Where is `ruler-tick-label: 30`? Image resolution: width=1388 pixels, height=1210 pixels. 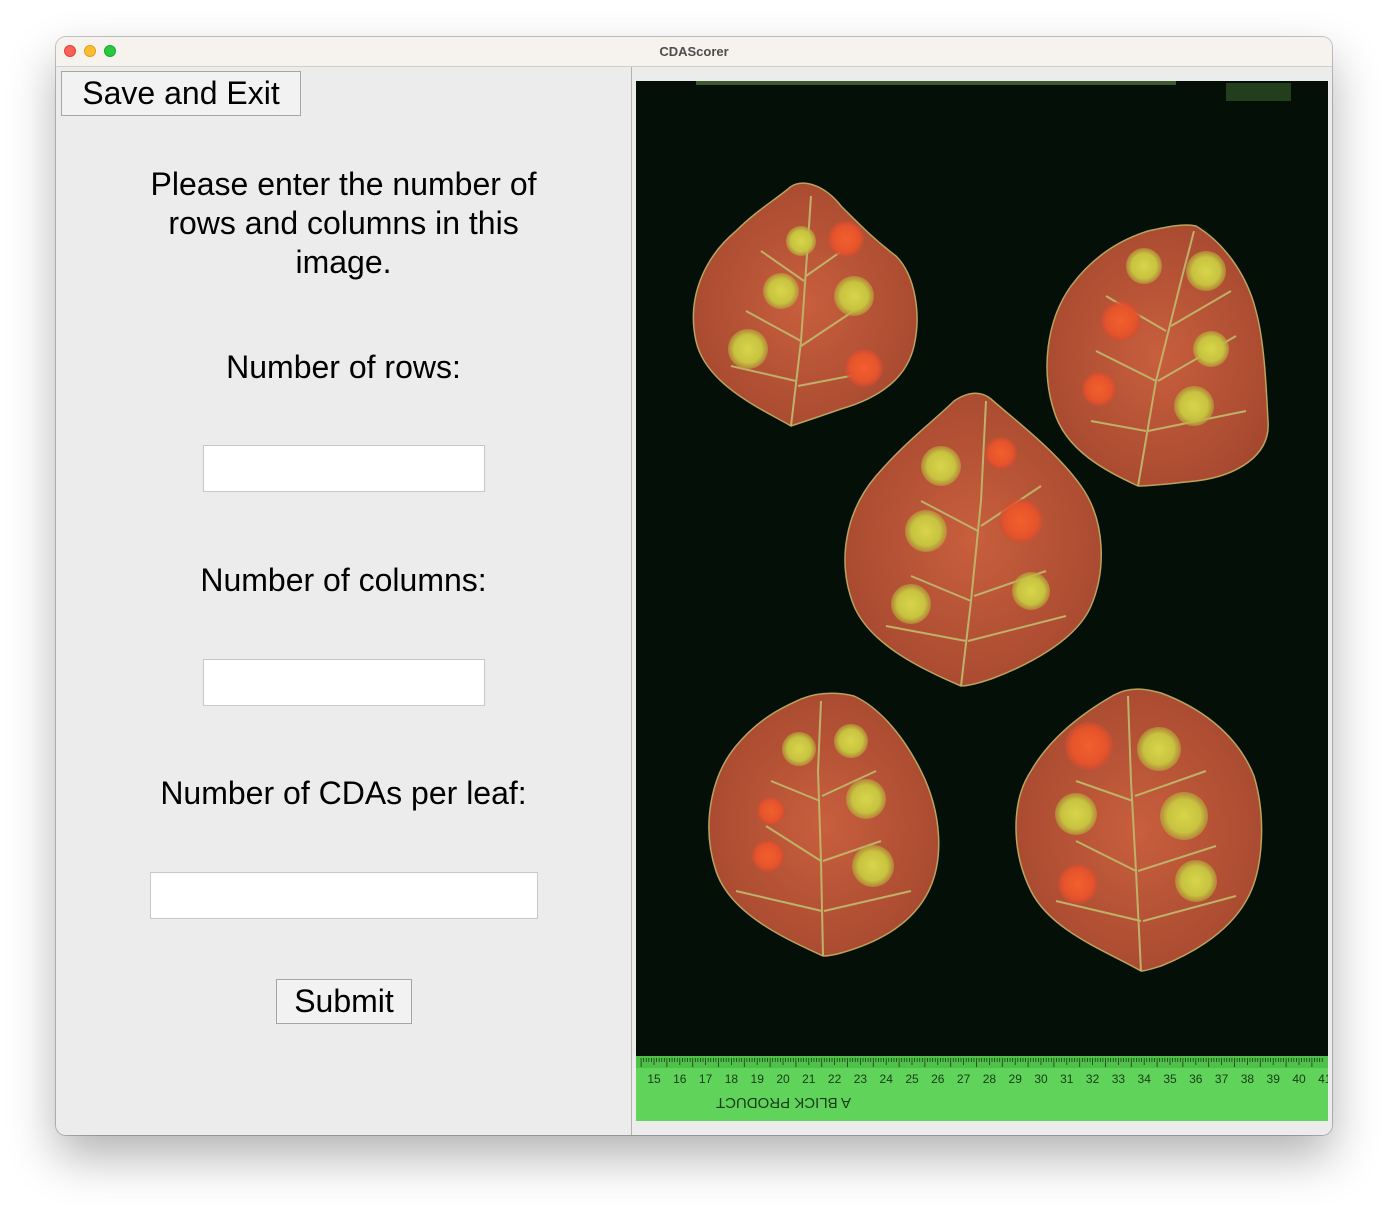
ruler-tick-label: 30 is located at coordinates (1041, 1079).